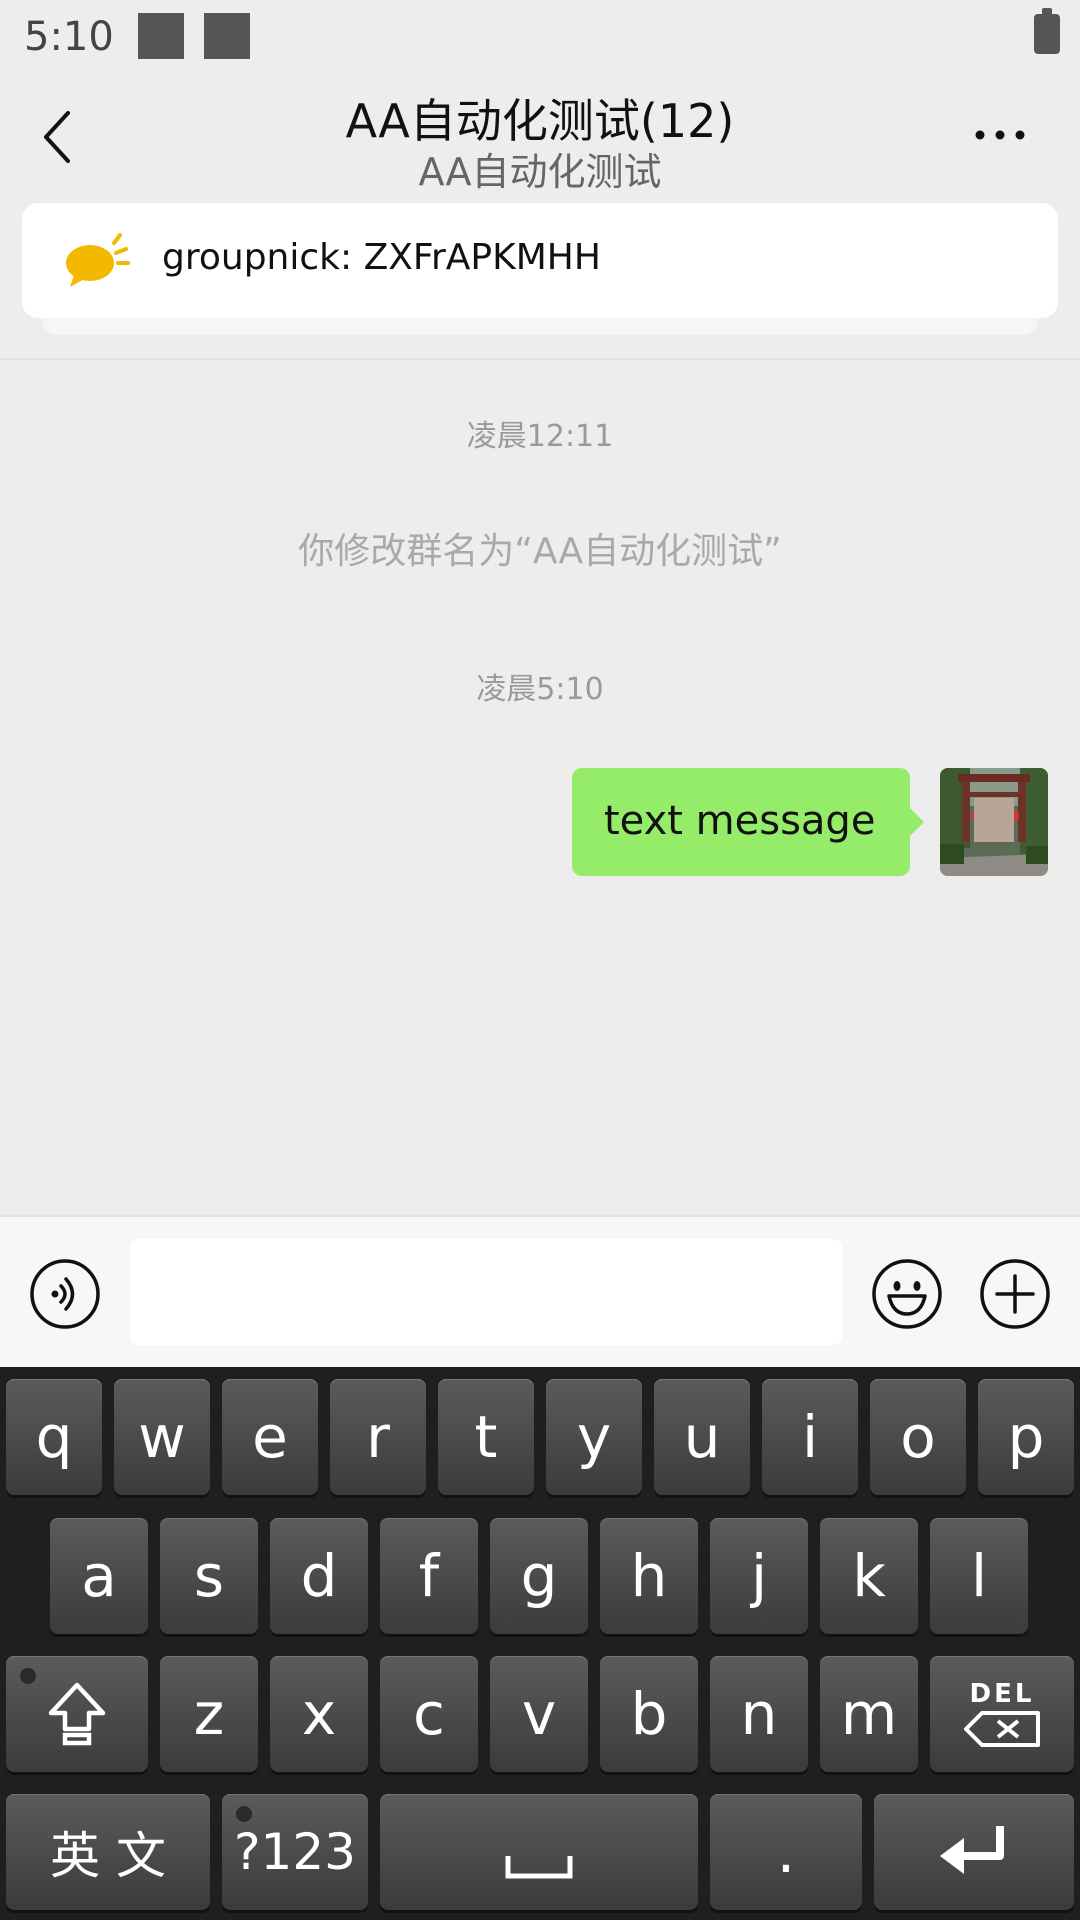 The image size is (1080, 1920). I want to click on key-p: p, so click(1026, 1437).